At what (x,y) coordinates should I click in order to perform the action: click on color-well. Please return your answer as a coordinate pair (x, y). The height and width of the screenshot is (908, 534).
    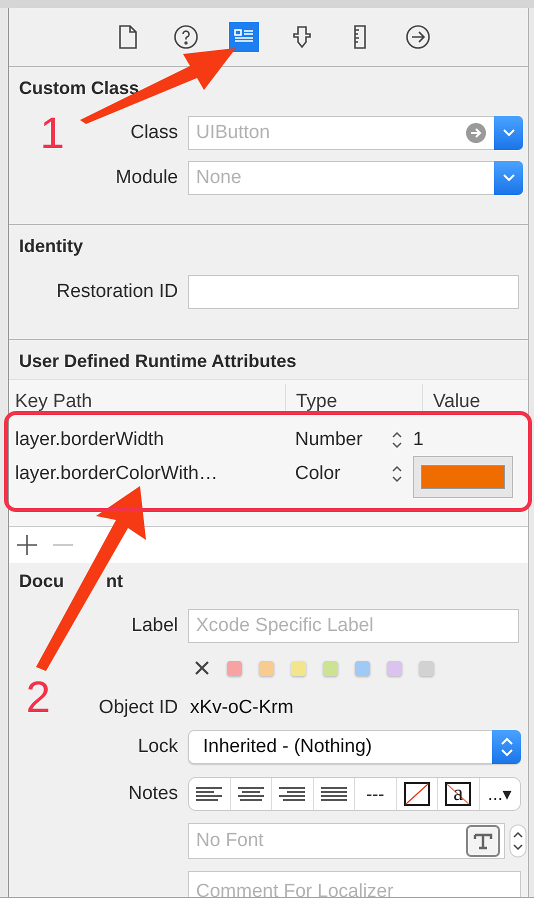
    Looking at the image, I should click on (463, 477).